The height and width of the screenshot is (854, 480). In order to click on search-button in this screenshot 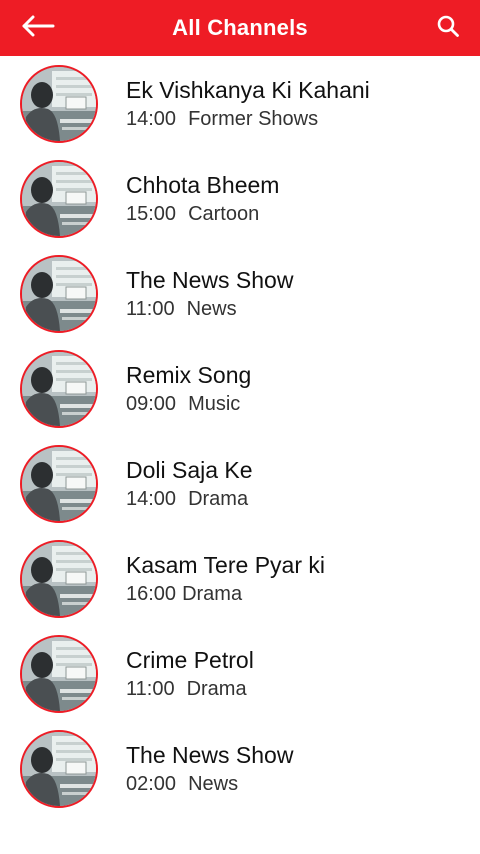, I will do `click(448, 28)`.